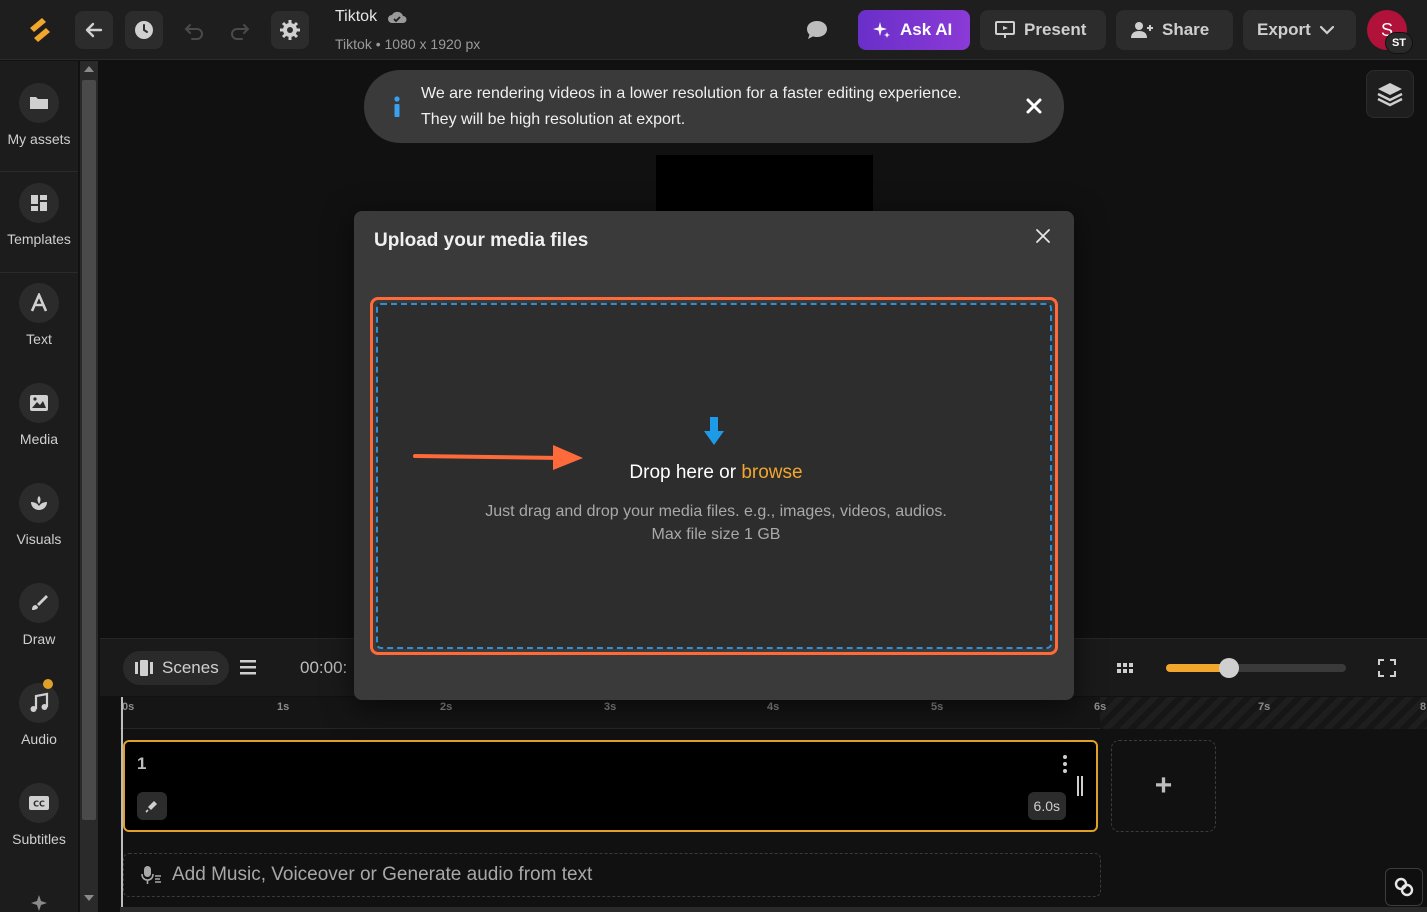 Image resolution: width=1427 pixels, height=912 pixels. Describe the element at coordinates (89, 898) in the screenshot. I see `scroll-down-arrow-icon` at that location.